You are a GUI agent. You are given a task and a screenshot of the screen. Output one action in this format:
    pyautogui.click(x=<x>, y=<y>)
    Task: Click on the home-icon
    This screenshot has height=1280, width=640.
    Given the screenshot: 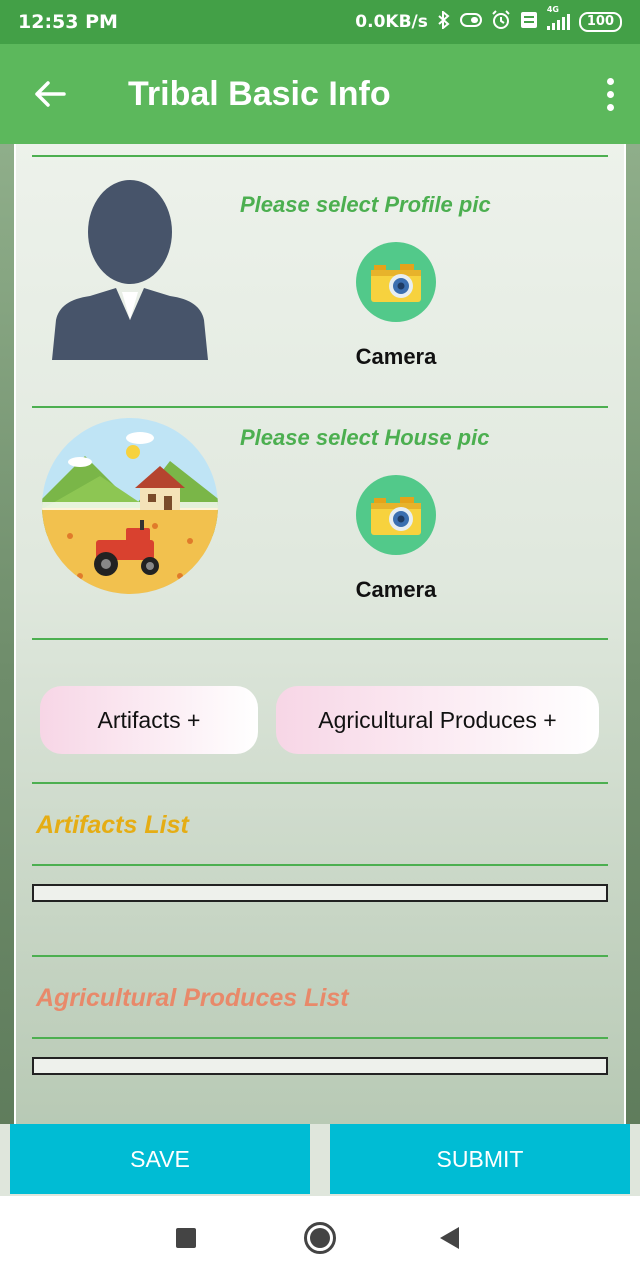 What is the action you would take?
    pyautogui.click(x=320, y=1238)
    